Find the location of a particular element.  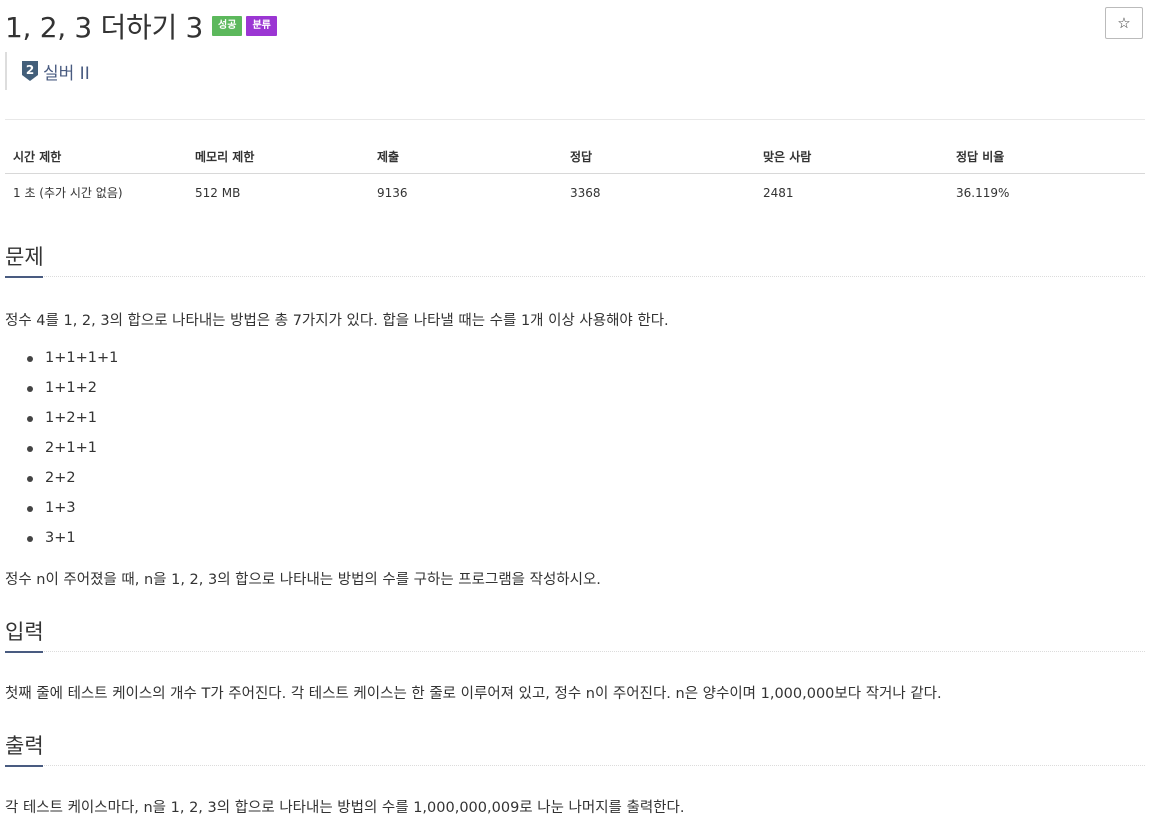

info-header-memory: 메모리 제한 is located at coordinates (278, 156).